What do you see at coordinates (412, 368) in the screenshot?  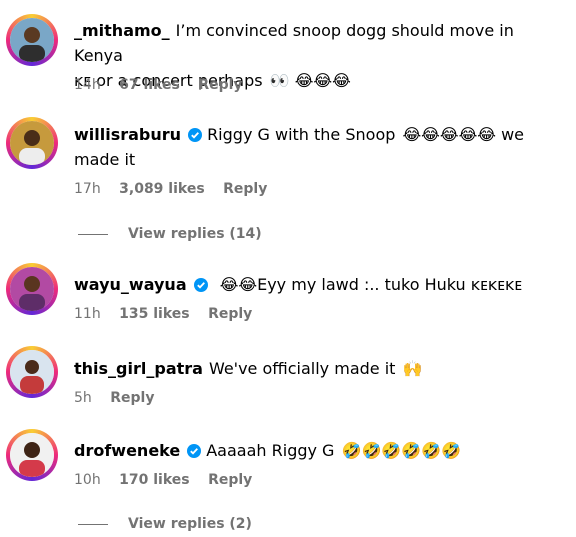 I see `emoji: 🙌` at bounding box center [412, 368].